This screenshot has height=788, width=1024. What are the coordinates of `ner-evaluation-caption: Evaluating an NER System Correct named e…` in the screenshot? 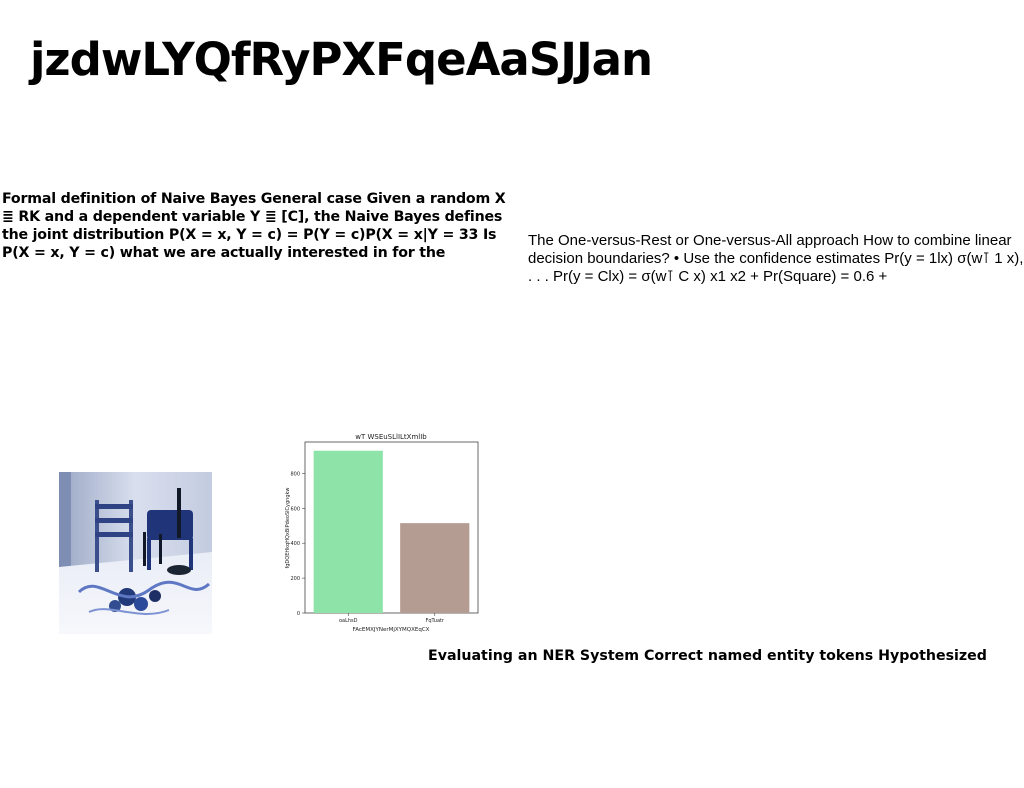 It's located at (707, 656).